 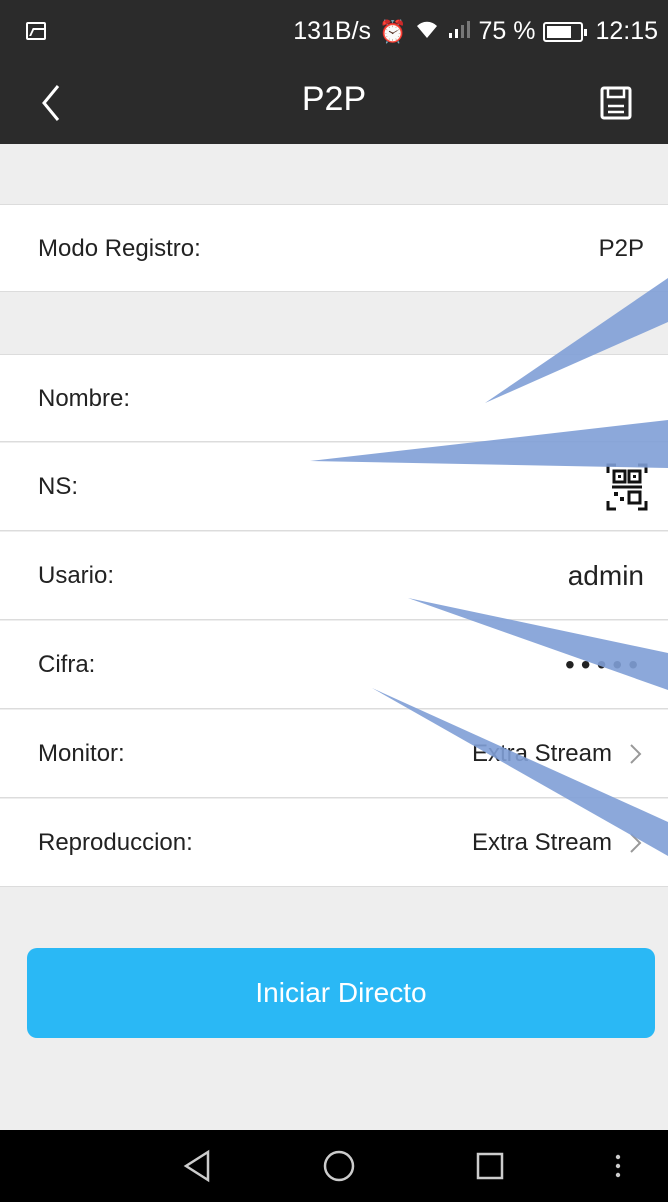 I want to click on image-icon, so click(x=36, y=31).